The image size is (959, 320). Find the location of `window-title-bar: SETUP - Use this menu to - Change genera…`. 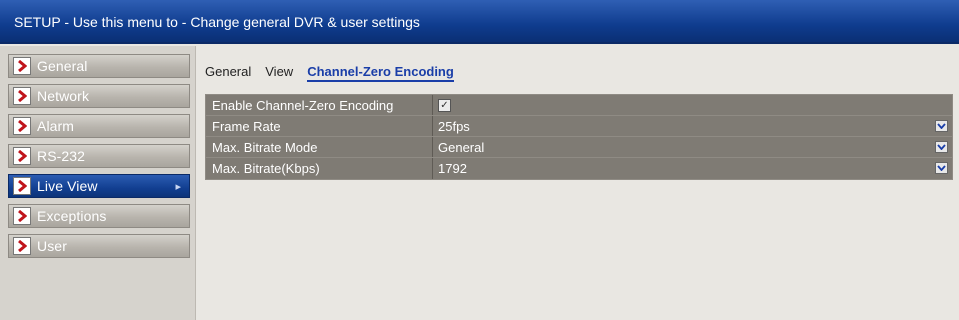

window-title-bar: SETUP - Use this menu to - Change genera… is located at coordinates (479, 22).